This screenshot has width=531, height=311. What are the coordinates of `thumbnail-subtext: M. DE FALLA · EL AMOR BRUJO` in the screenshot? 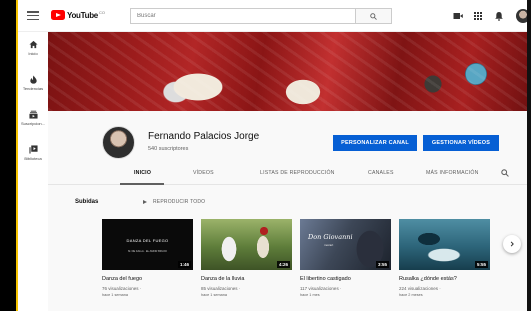 It's located at (147, 251).